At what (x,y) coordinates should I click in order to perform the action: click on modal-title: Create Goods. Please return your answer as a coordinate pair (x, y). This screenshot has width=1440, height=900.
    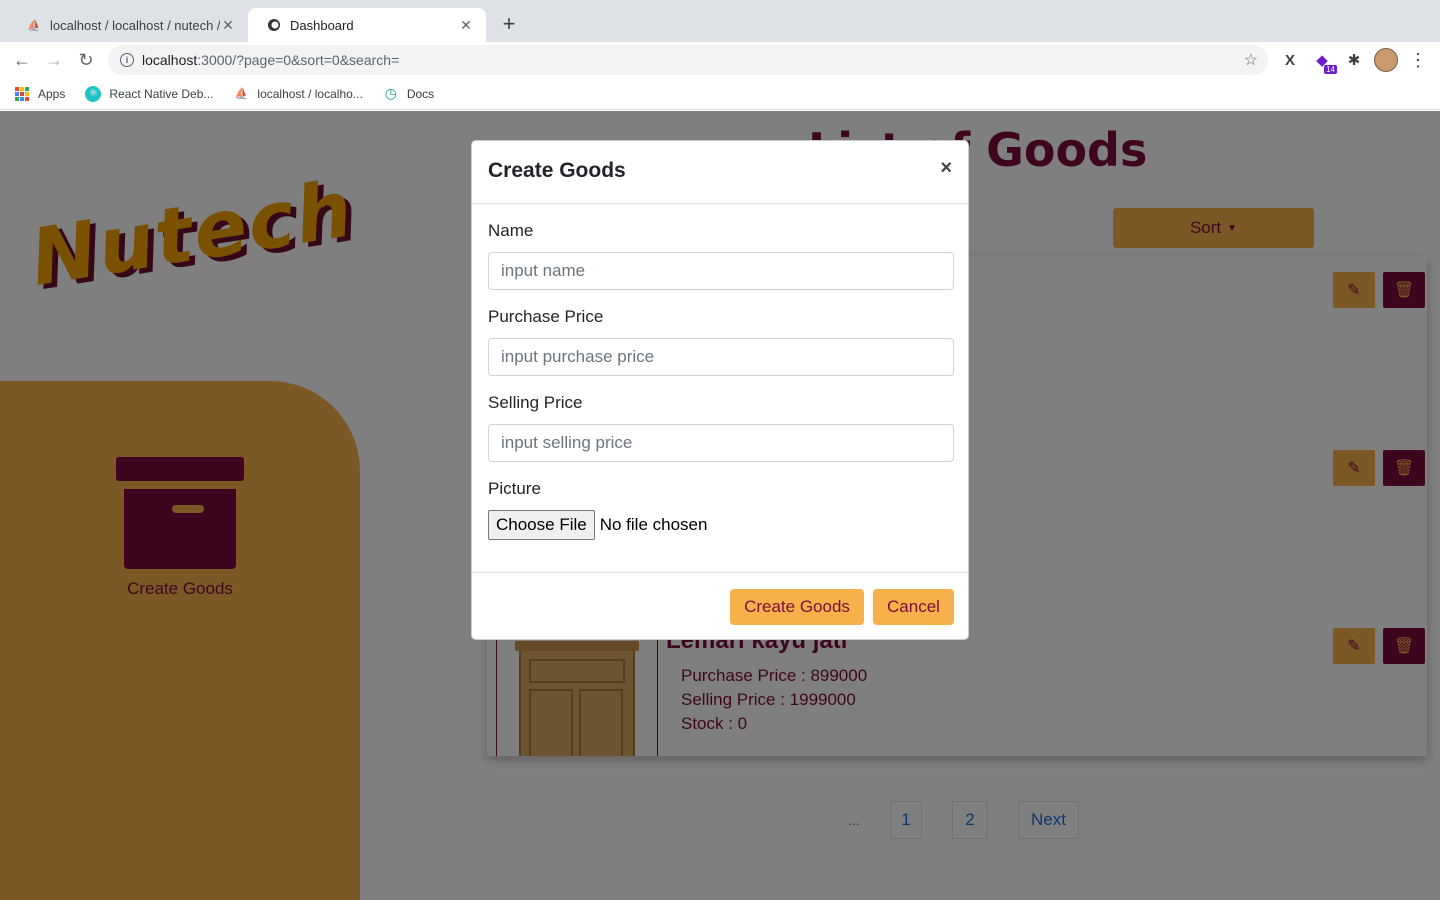
    Looking at the image, I should click on (557, 170).